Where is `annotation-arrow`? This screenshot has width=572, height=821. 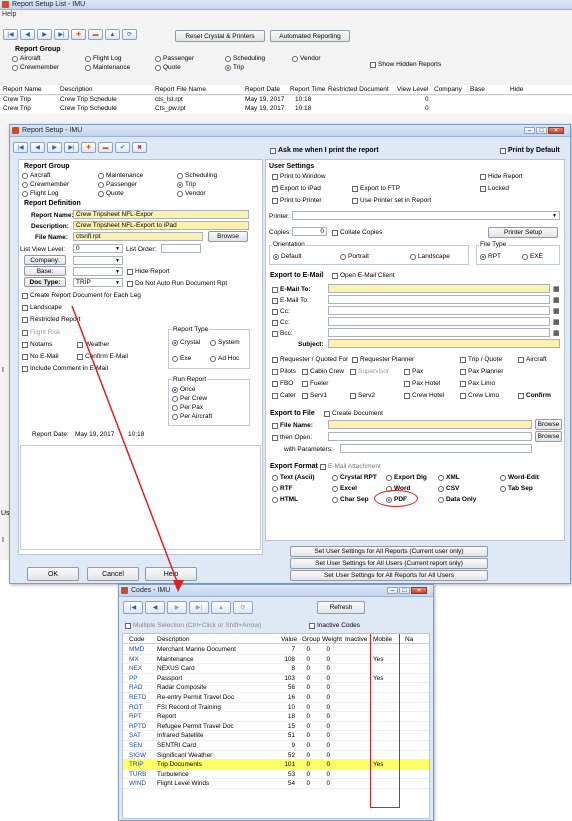
annotation-arrow is located at coordinates (127, 448).